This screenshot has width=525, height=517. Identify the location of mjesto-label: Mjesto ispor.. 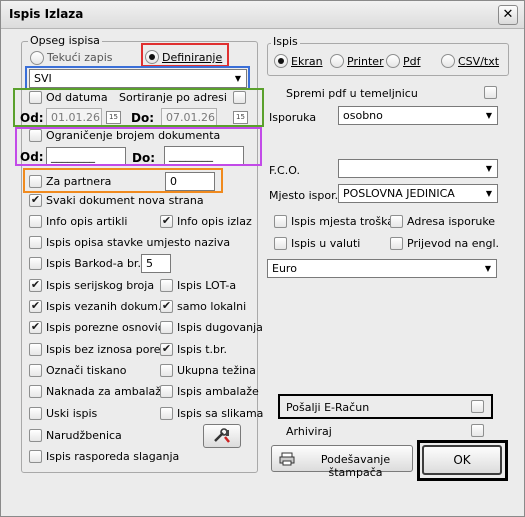
(304, 195).